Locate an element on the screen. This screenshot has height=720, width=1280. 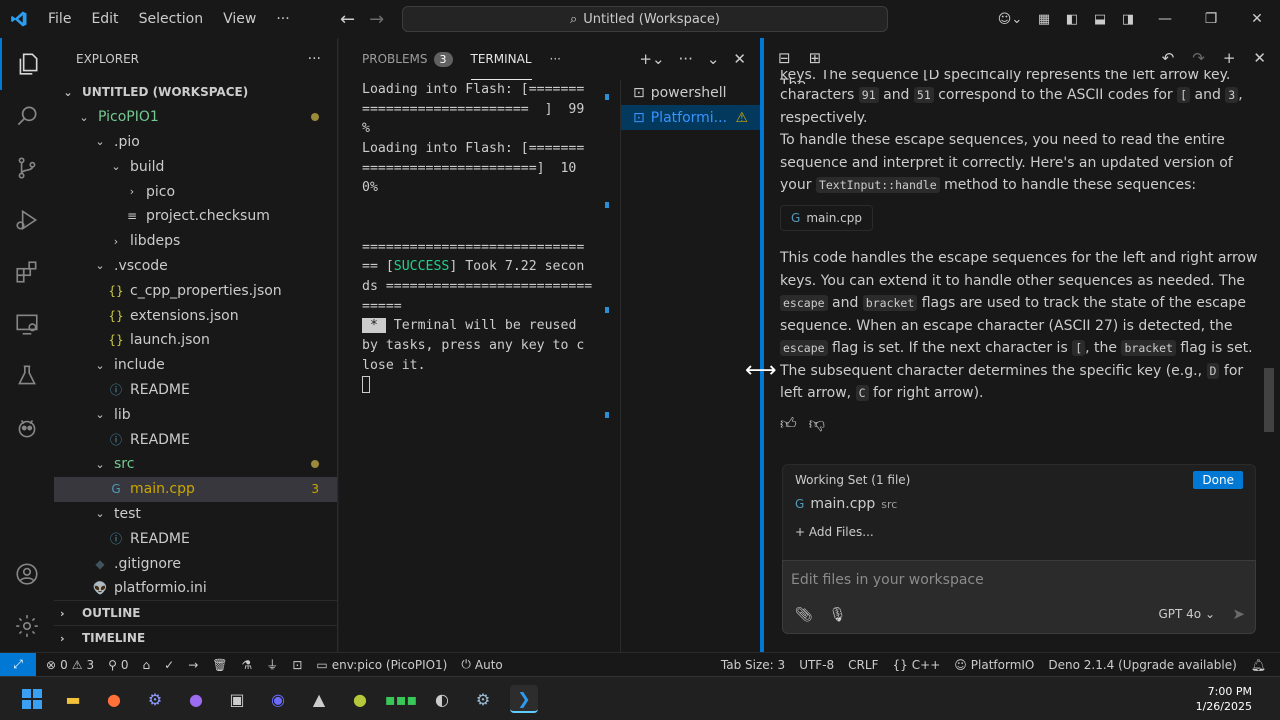
remote-icon: ⤢ is located at coordinates (18, 664).